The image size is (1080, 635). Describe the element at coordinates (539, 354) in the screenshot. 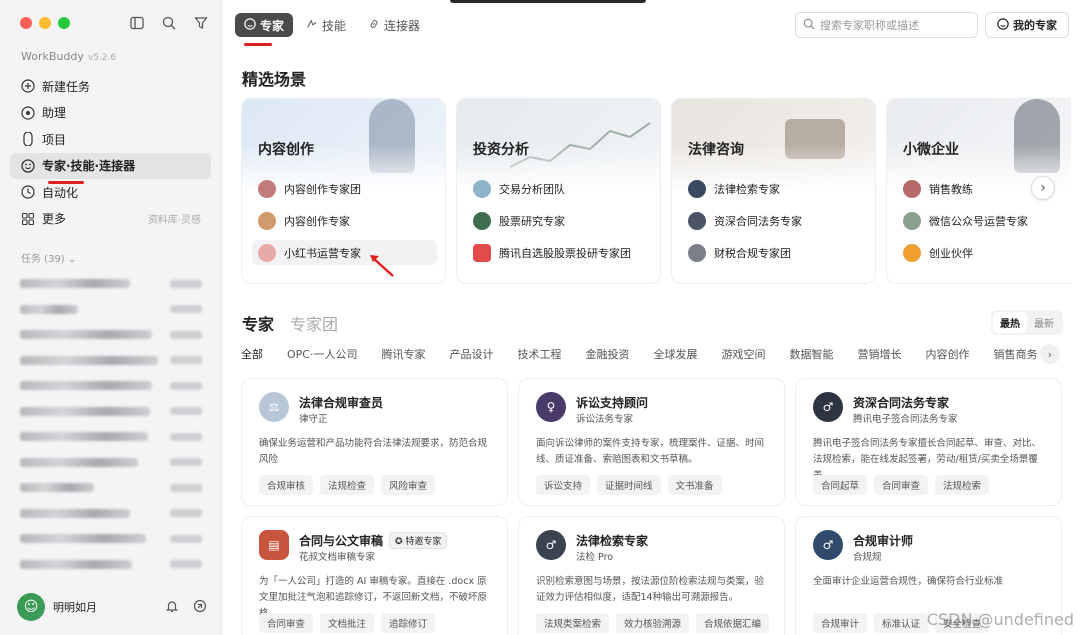

I see `category-item: 技术工程` at that location.